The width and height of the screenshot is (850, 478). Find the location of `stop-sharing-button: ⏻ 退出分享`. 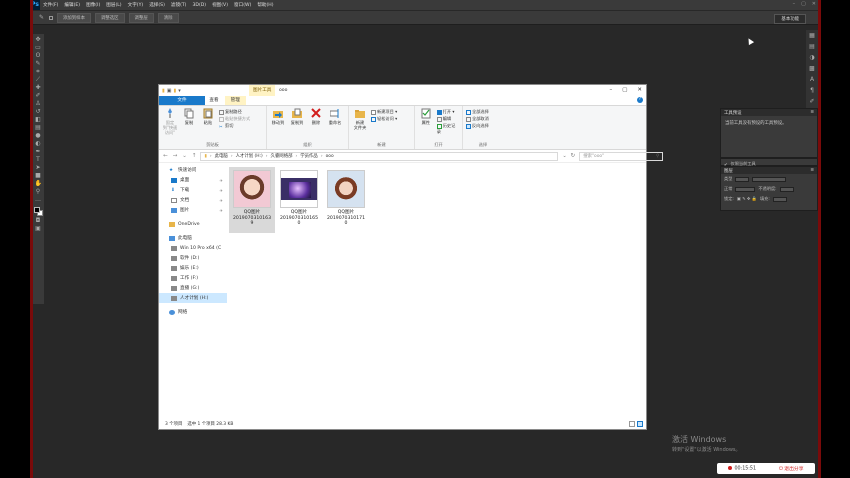

stop-sharing-button: ⏻ 退出分享 is located at coordinates (791, 468).